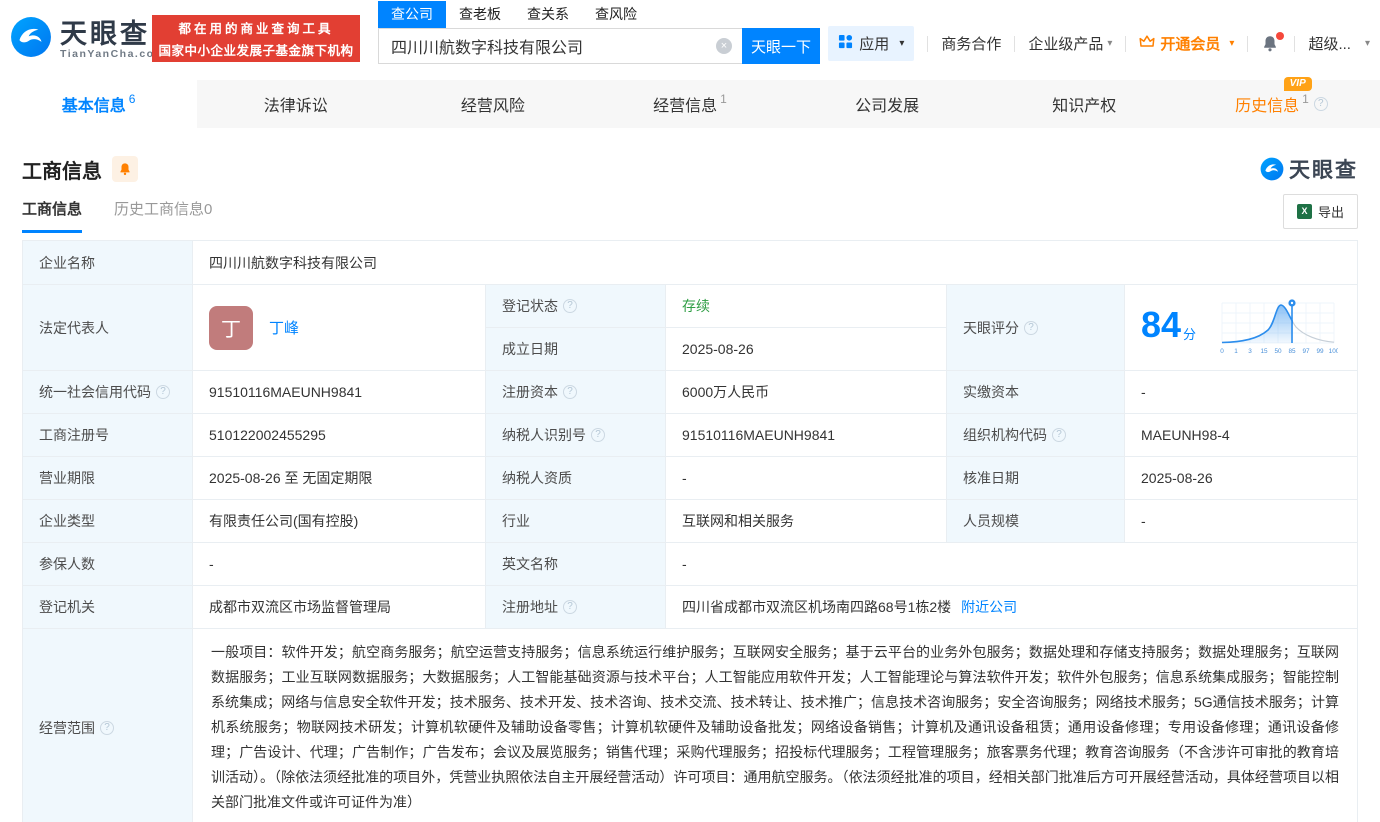 The width and height of the screenshot is (1380, 822). Describe the element at coordinates (339, 521) in the screenshot. I see `company-type-value: 有限责任公司(国有控股)` at that location.